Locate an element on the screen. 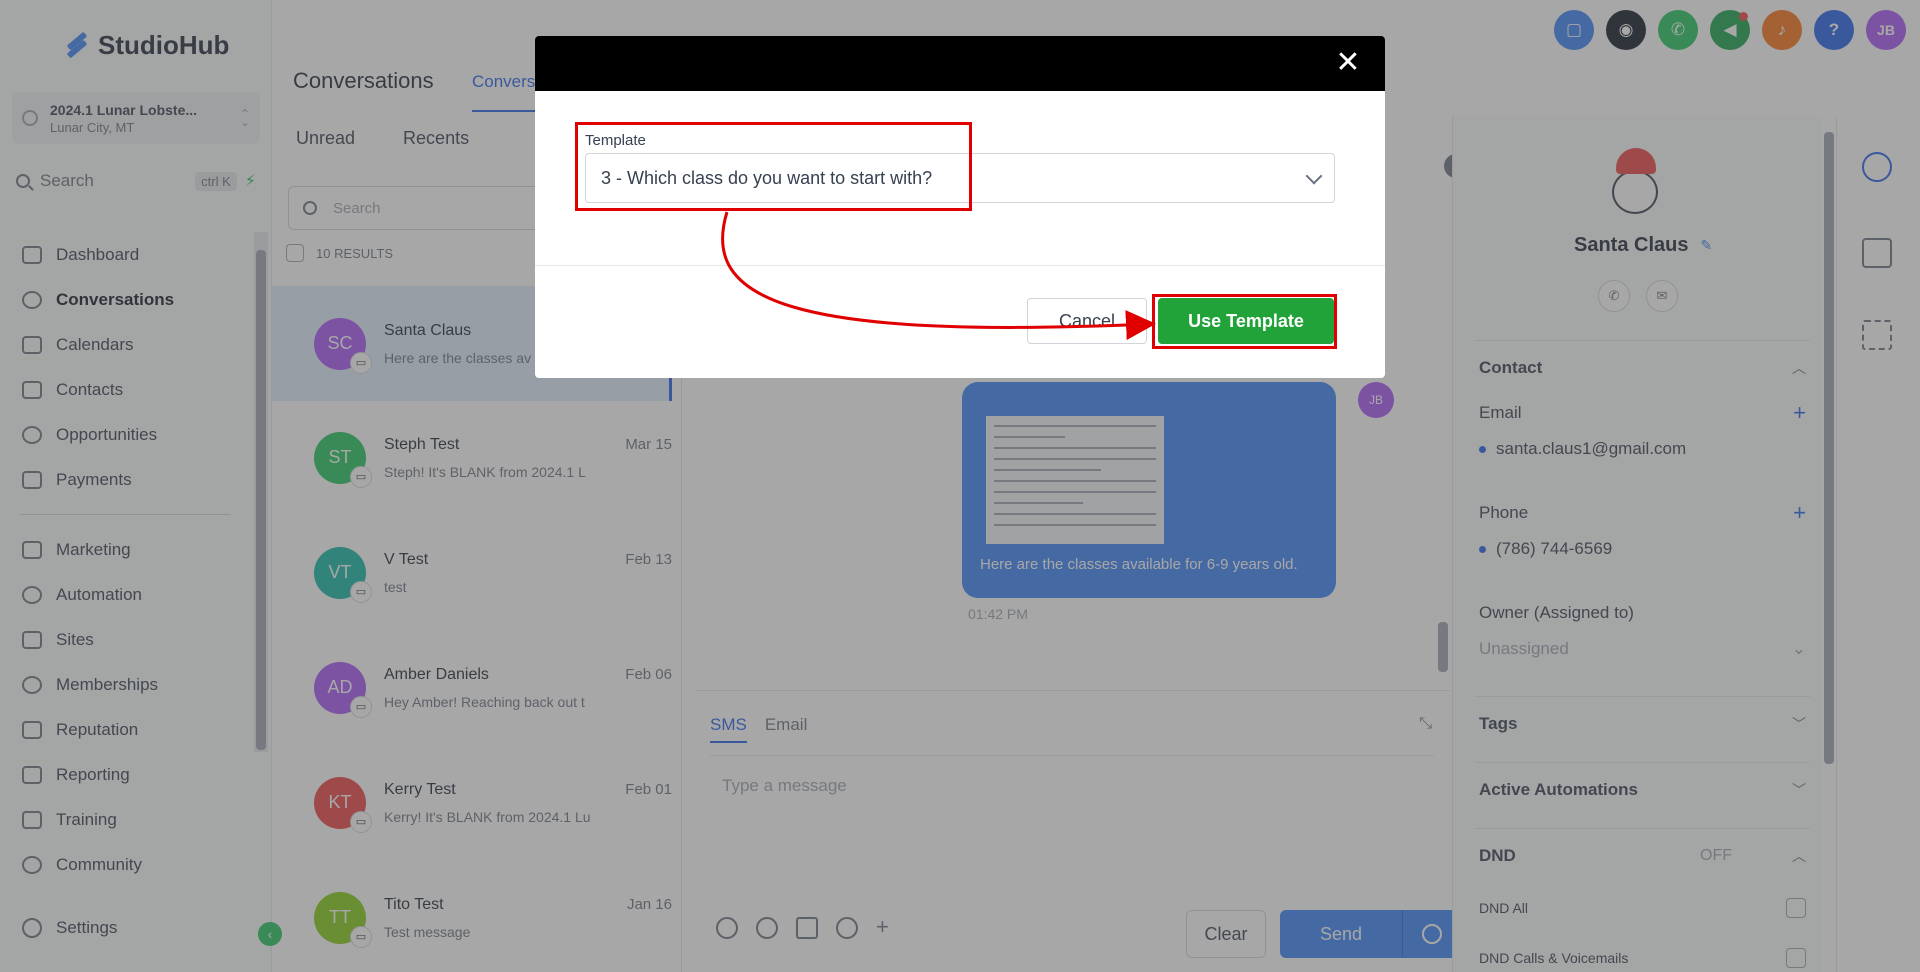  dialog-header: ✕ is located at coordinates (960, 63).